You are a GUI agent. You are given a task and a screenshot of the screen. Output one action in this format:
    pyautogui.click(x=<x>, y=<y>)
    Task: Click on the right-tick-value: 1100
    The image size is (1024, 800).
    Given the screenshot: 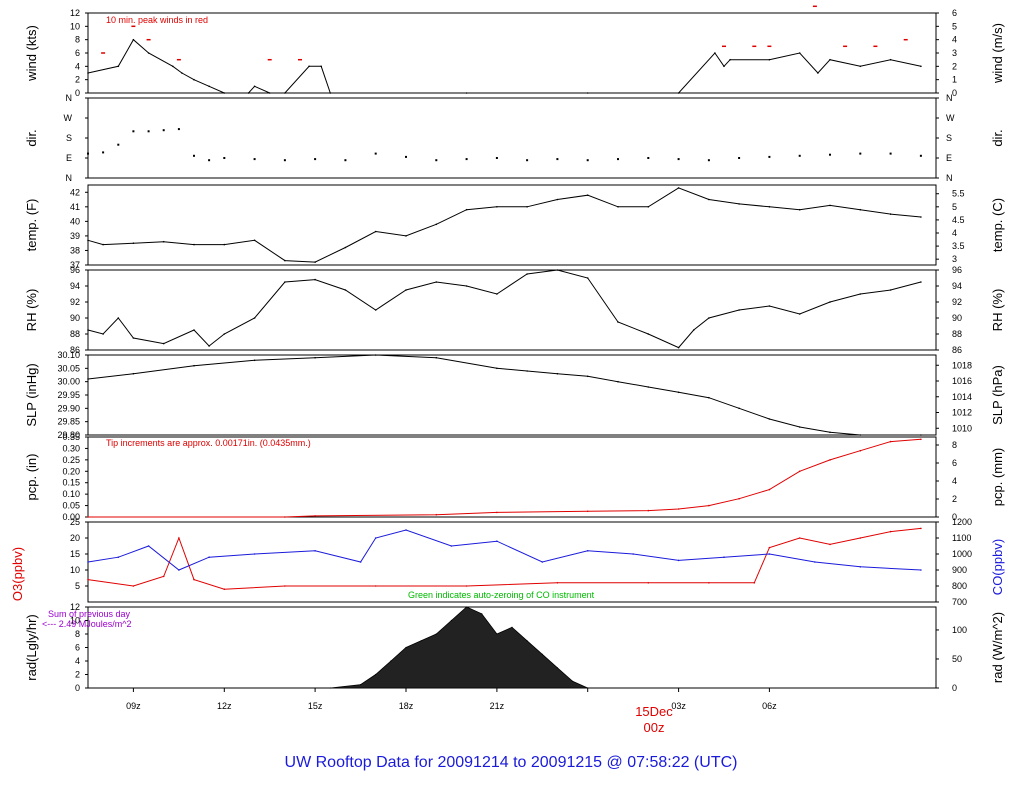 What is the action you would take?
    pyautogui.click(x=961, y=538)
    